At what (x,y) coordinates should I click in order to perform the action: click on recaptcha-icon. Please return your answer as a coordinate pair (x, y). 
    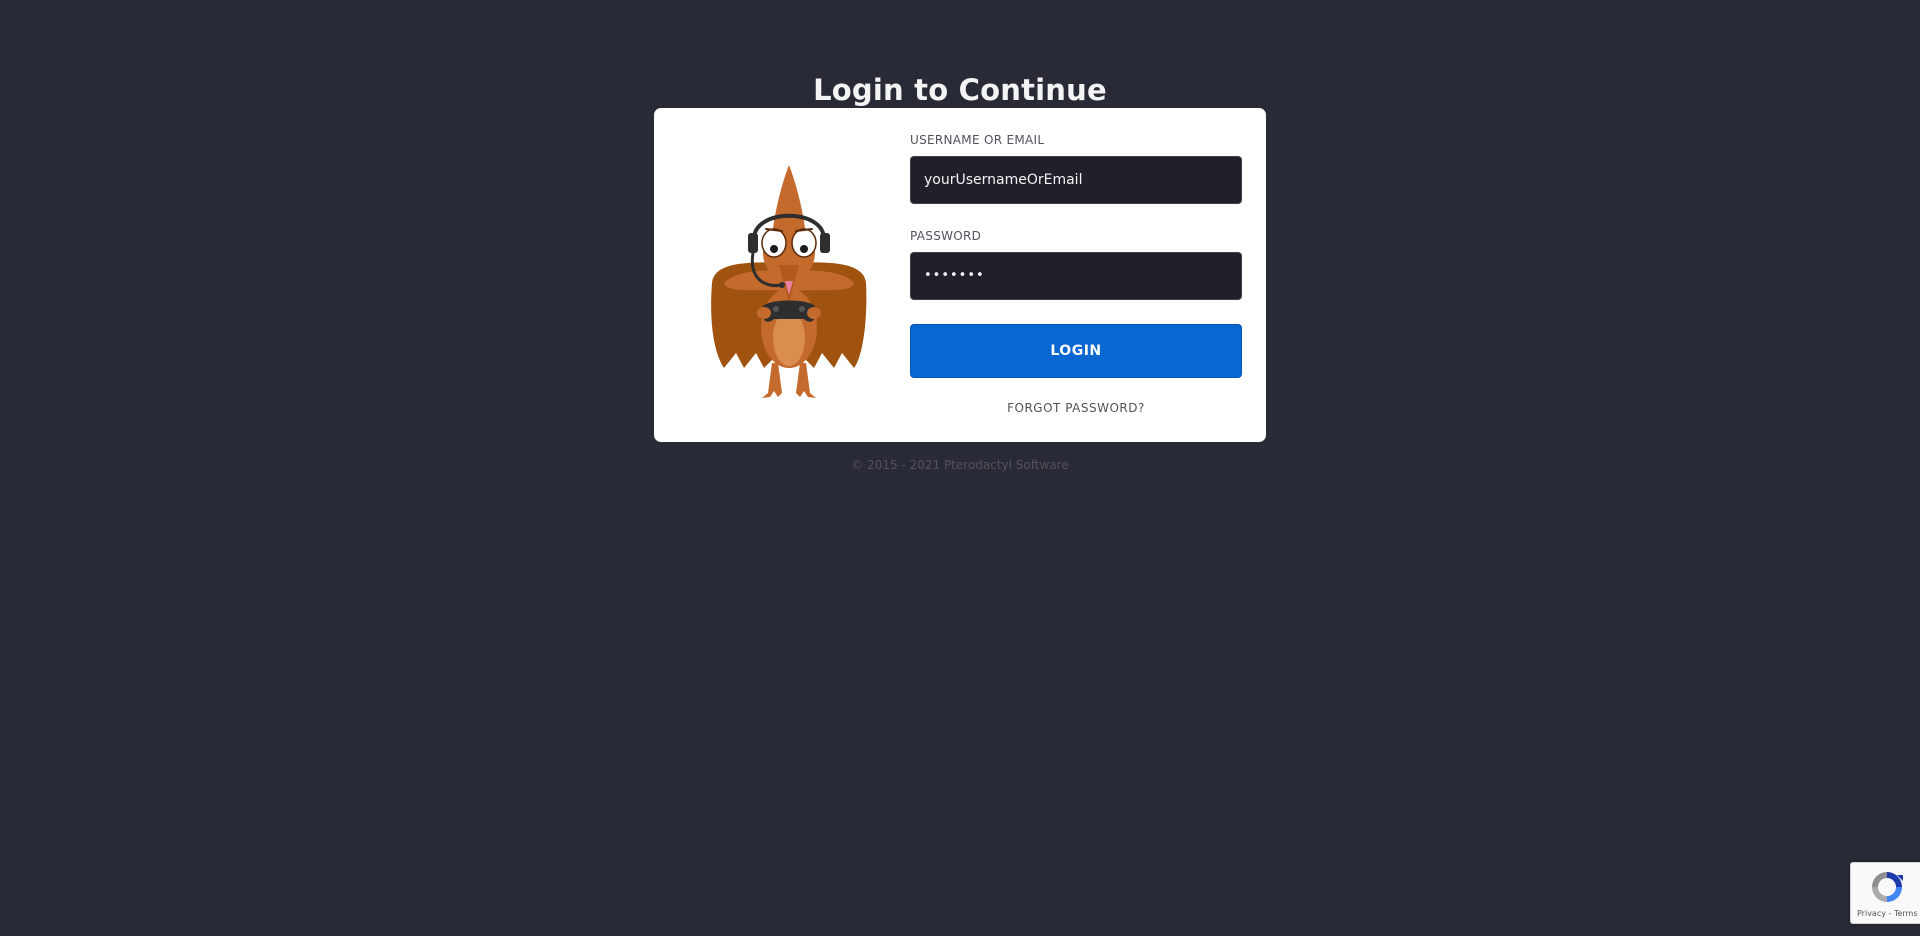
    Looking at the image, I should click on (1887, 887).